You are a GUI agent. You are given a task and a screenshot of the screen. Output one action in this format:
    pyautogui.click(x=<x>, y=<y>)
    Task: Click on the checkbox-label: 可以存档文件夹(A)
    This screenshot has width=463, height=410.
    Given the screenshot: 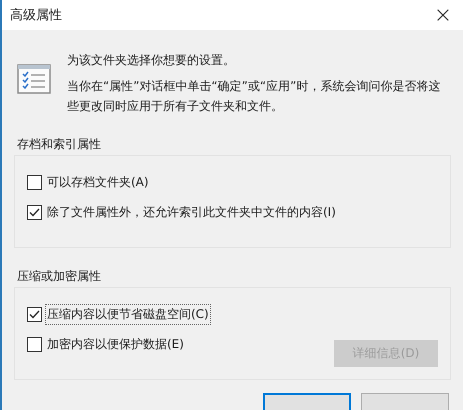 What is the action you would take?
    pyautogui.click(x=98, y=182)
    